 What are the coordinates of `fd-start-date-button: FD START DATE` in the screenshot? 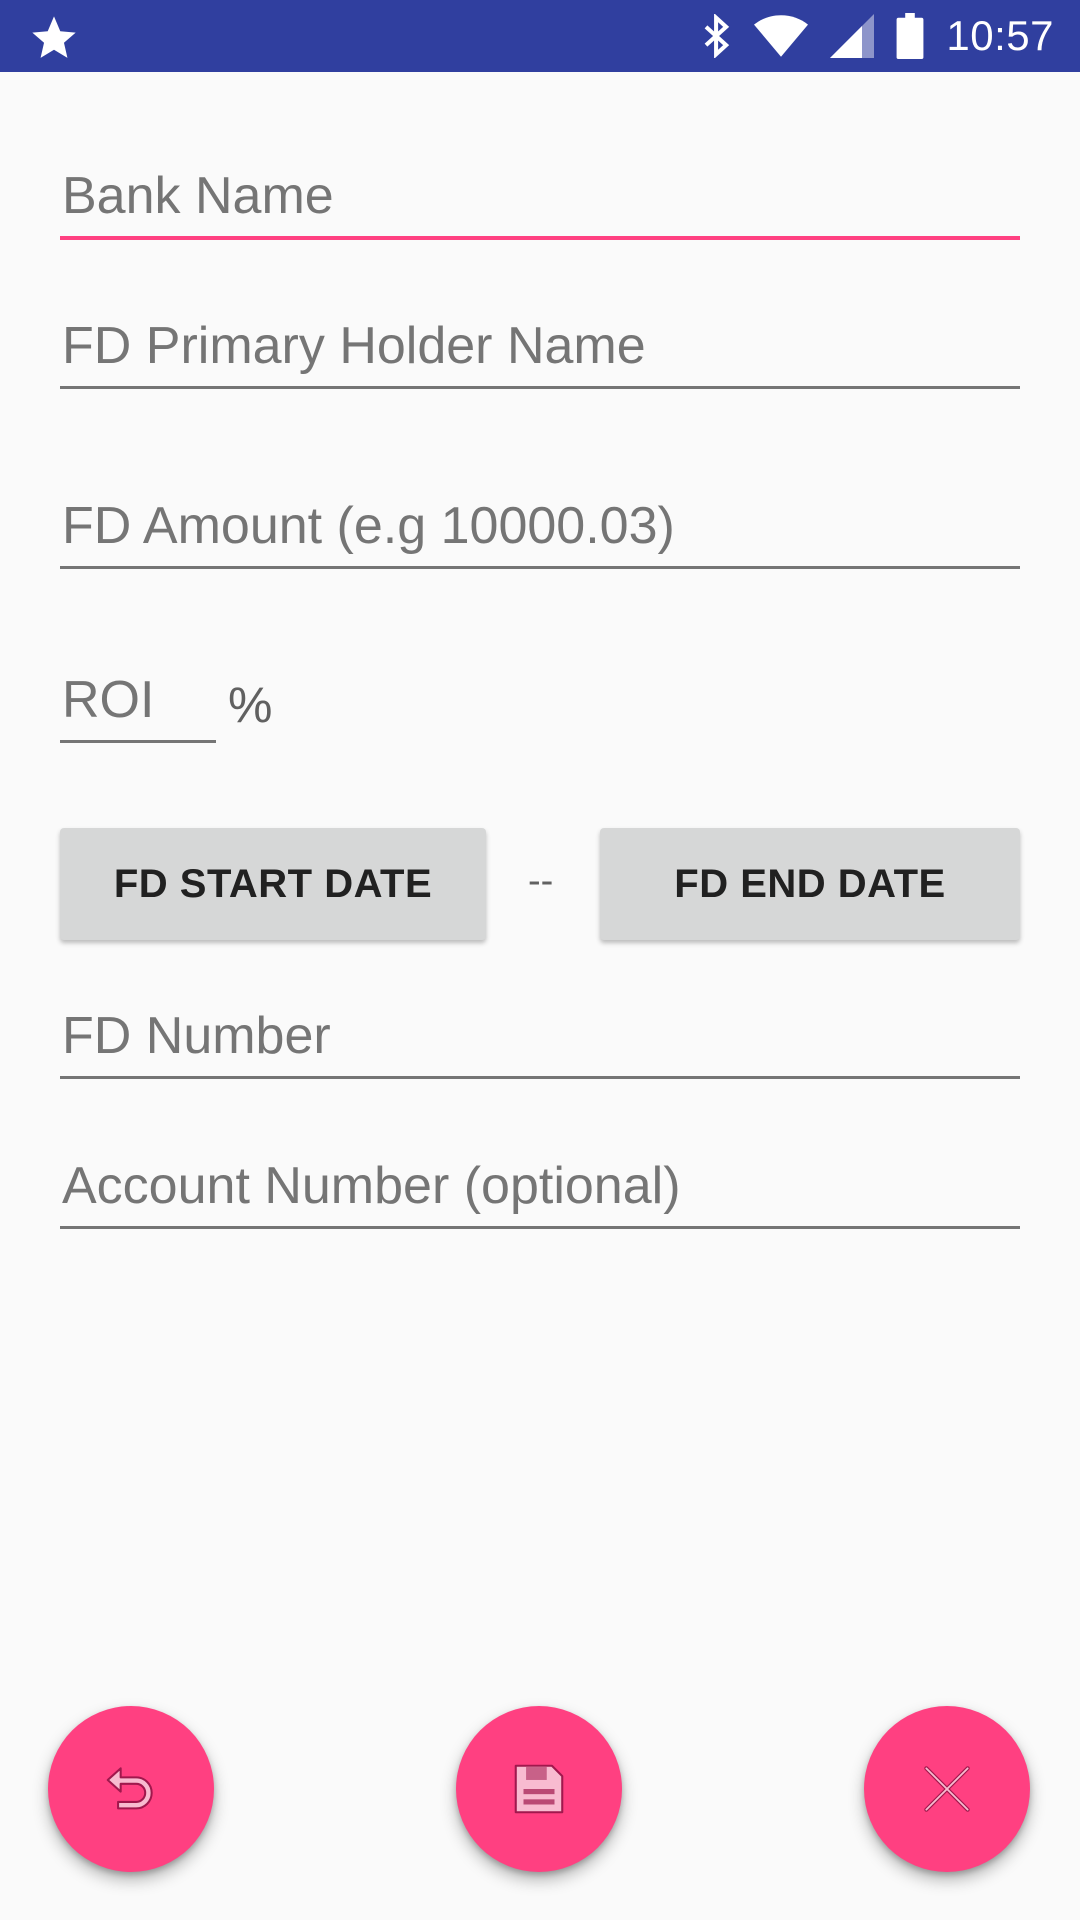 It's located at (273, 884).